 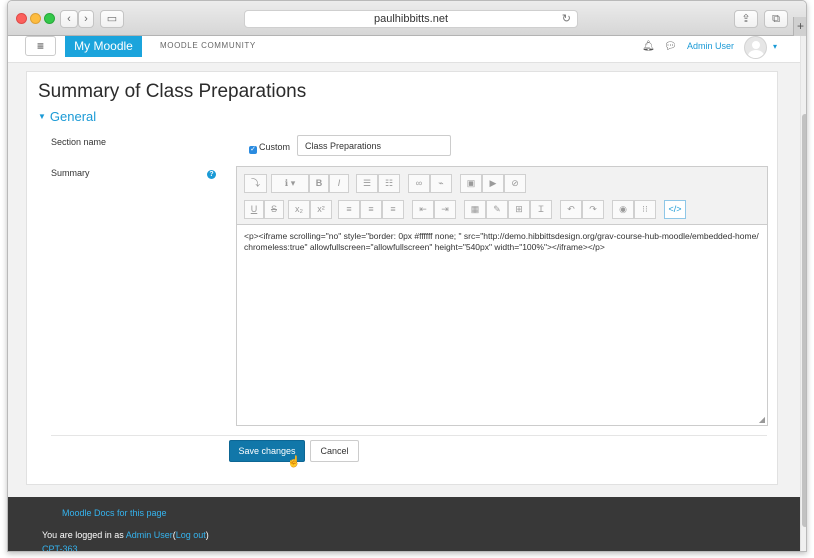 What do you see at coordinates (208, 45) in the screenshot?
I see `moodle-community-link: MOODLE COMMUNITY` at bounding box center [208, 45].